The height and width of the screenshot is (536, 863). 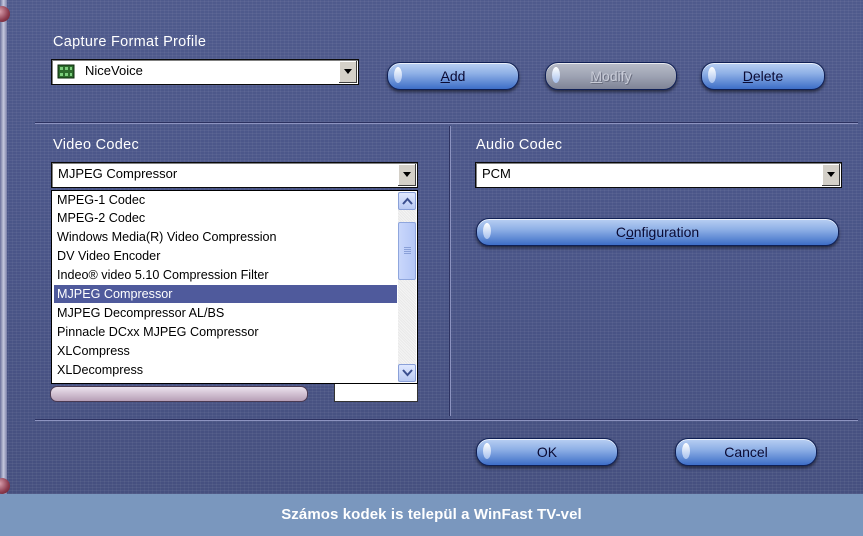 I want to click on list-item: MPEG-2 Codec, so click(x=225, y=218).